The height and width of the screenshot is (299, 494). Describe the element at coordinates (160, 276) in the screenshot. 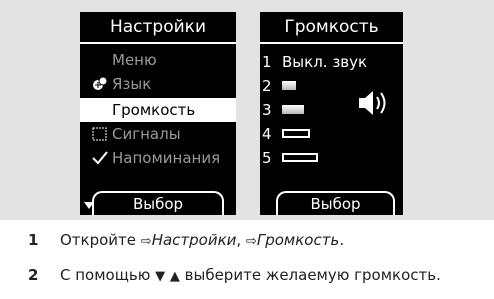

I see `arrow-down-icon: ▼` at that location.